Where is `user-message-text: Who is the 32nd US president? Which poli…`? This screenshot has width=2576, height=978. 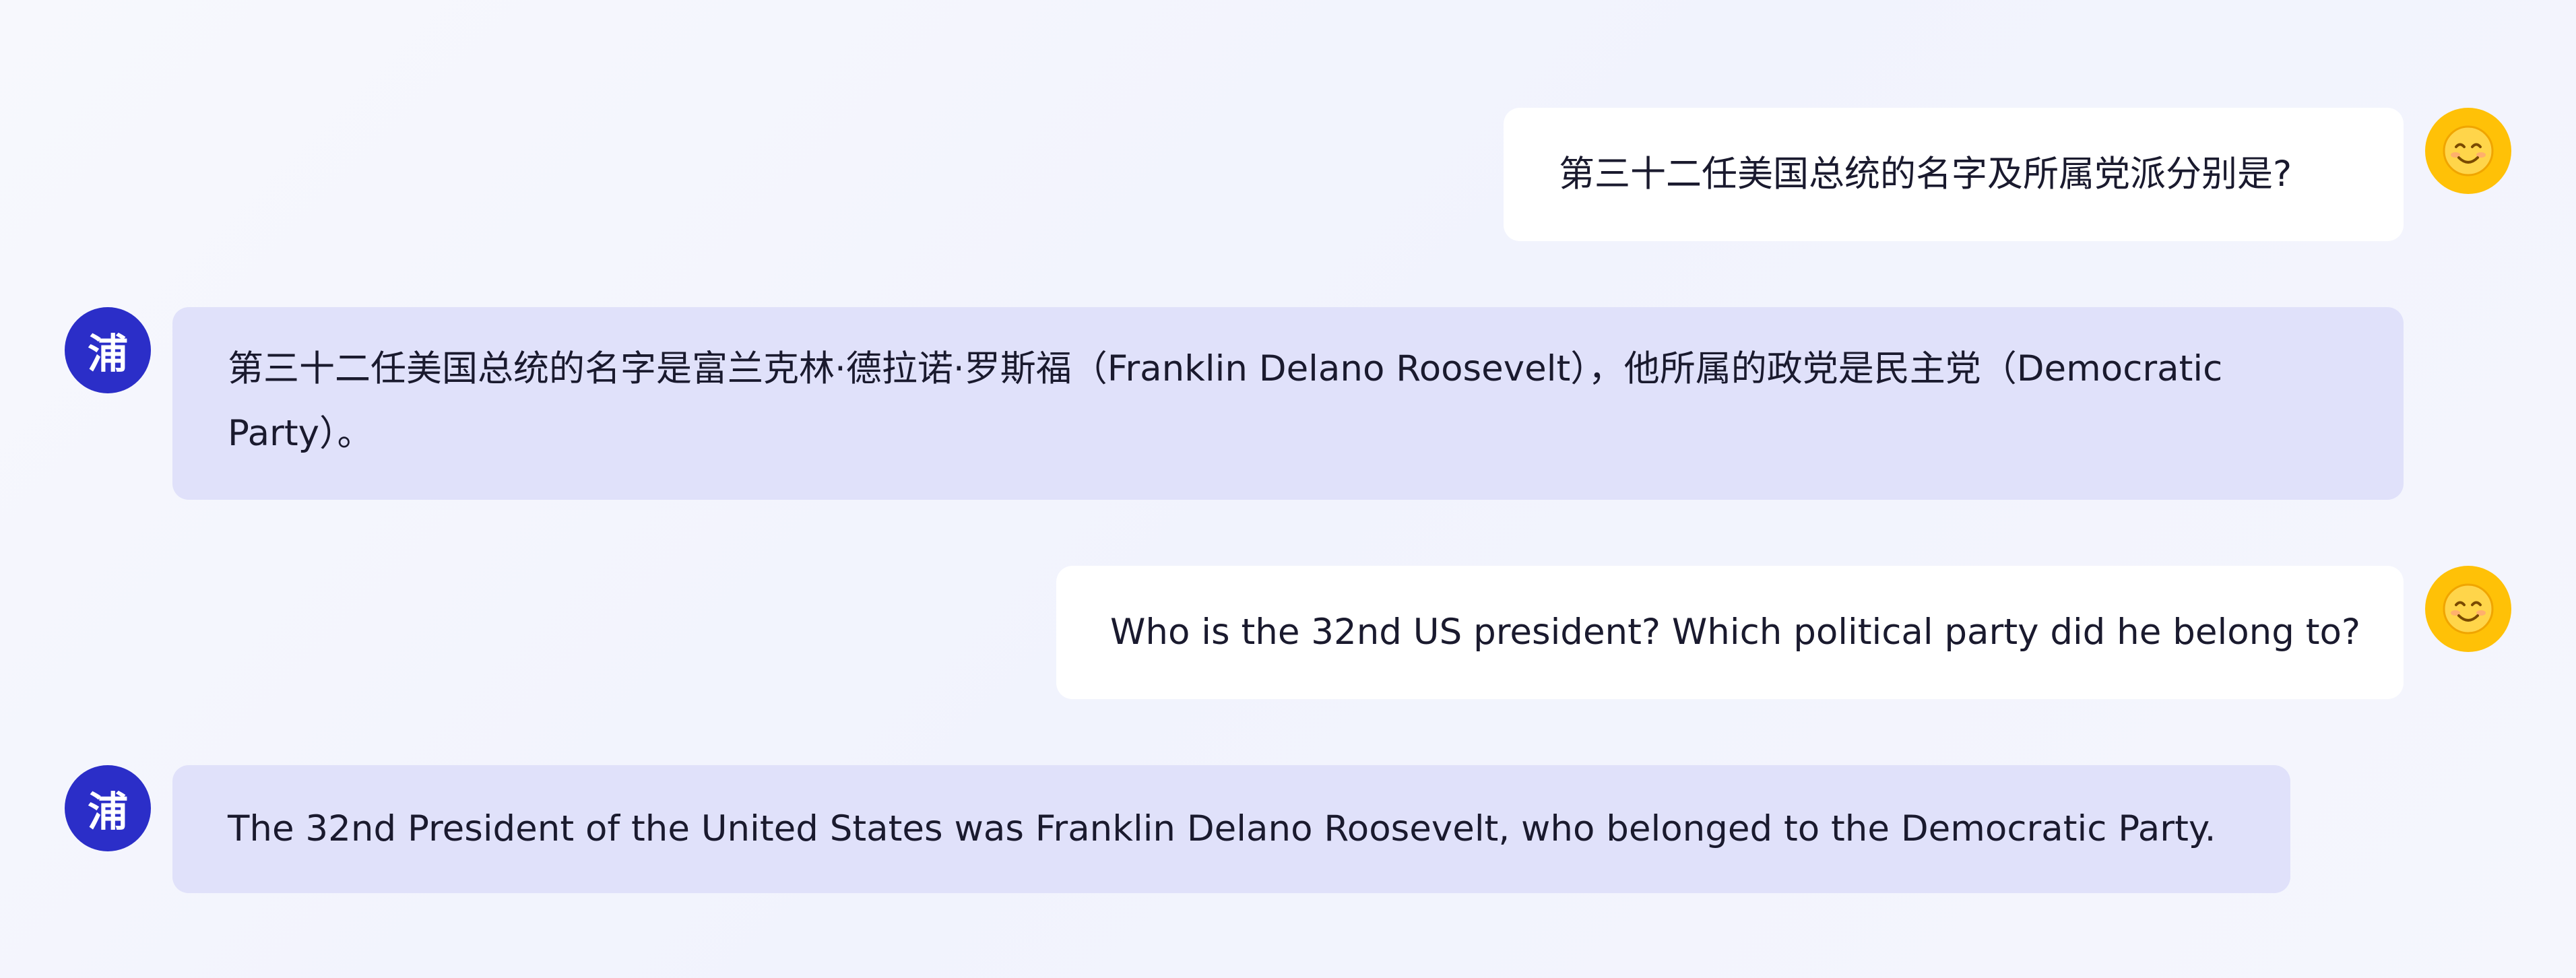 user-message-text: Who is the 32nd US president? Which poli… is located at coordinates (1735, 632).